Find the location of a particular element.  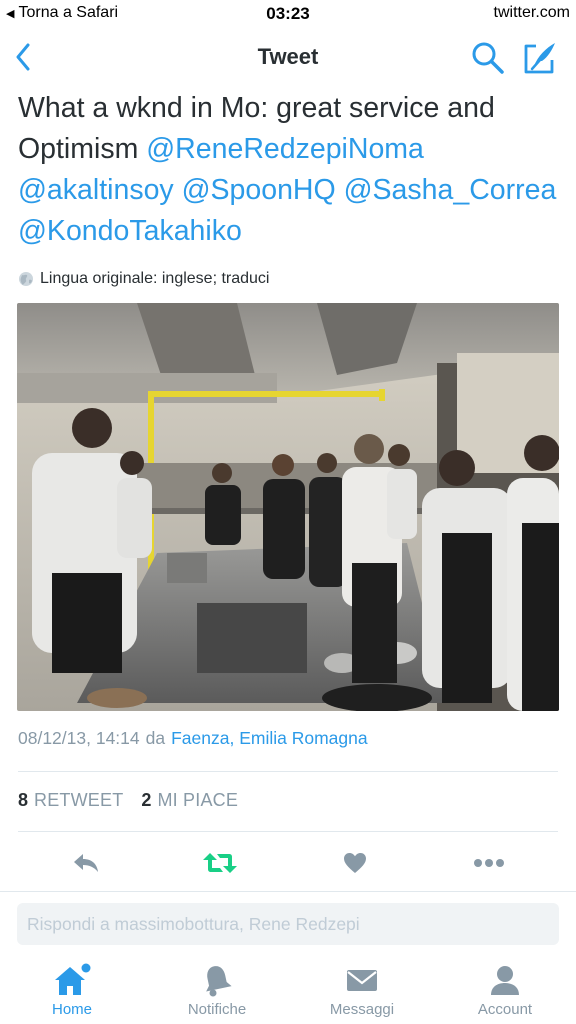

tab-notifications: Notifiche is located at coordinates (217, 989).